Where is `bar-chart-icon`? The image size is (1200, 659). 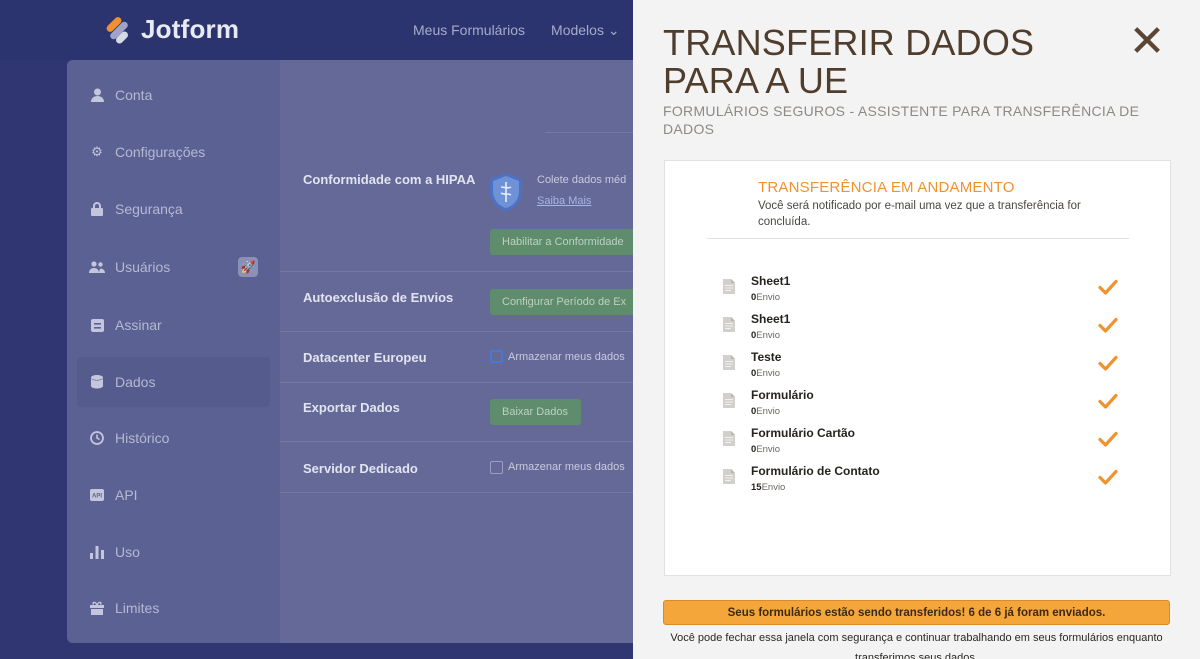
bar-chart-icon is located at coordinates (97, 552).